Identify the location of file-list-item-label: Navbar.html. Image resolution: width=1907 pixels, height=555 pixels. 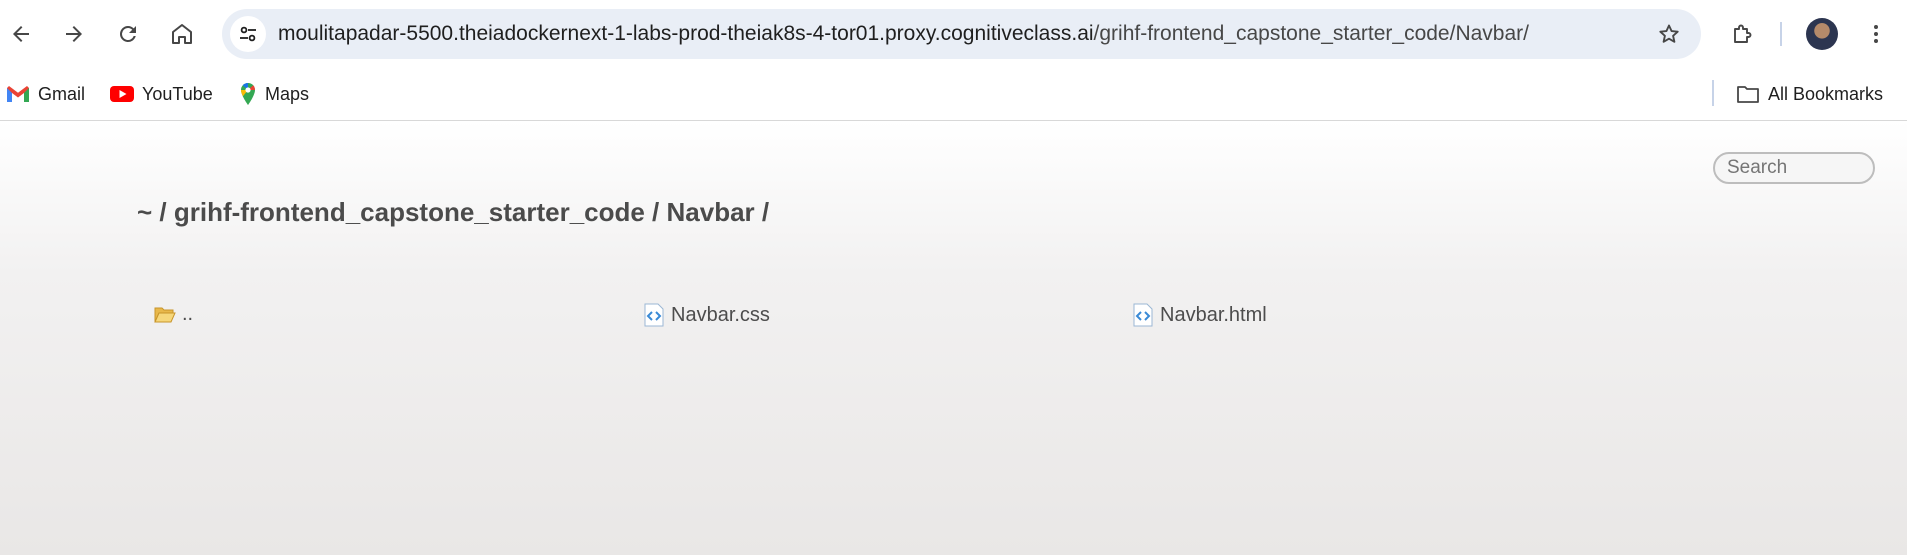
(1213, 314).